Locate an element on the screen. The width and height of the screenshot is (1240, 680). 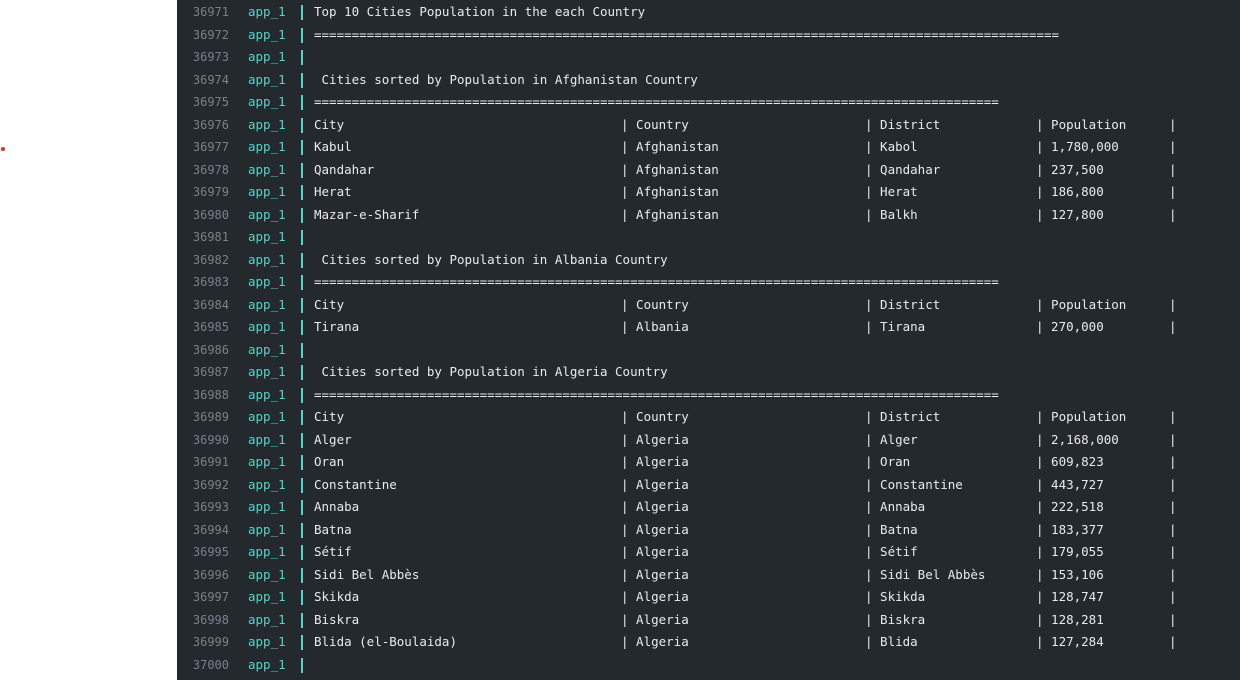
line-number: 36985 is located at coordinates (210, 327).